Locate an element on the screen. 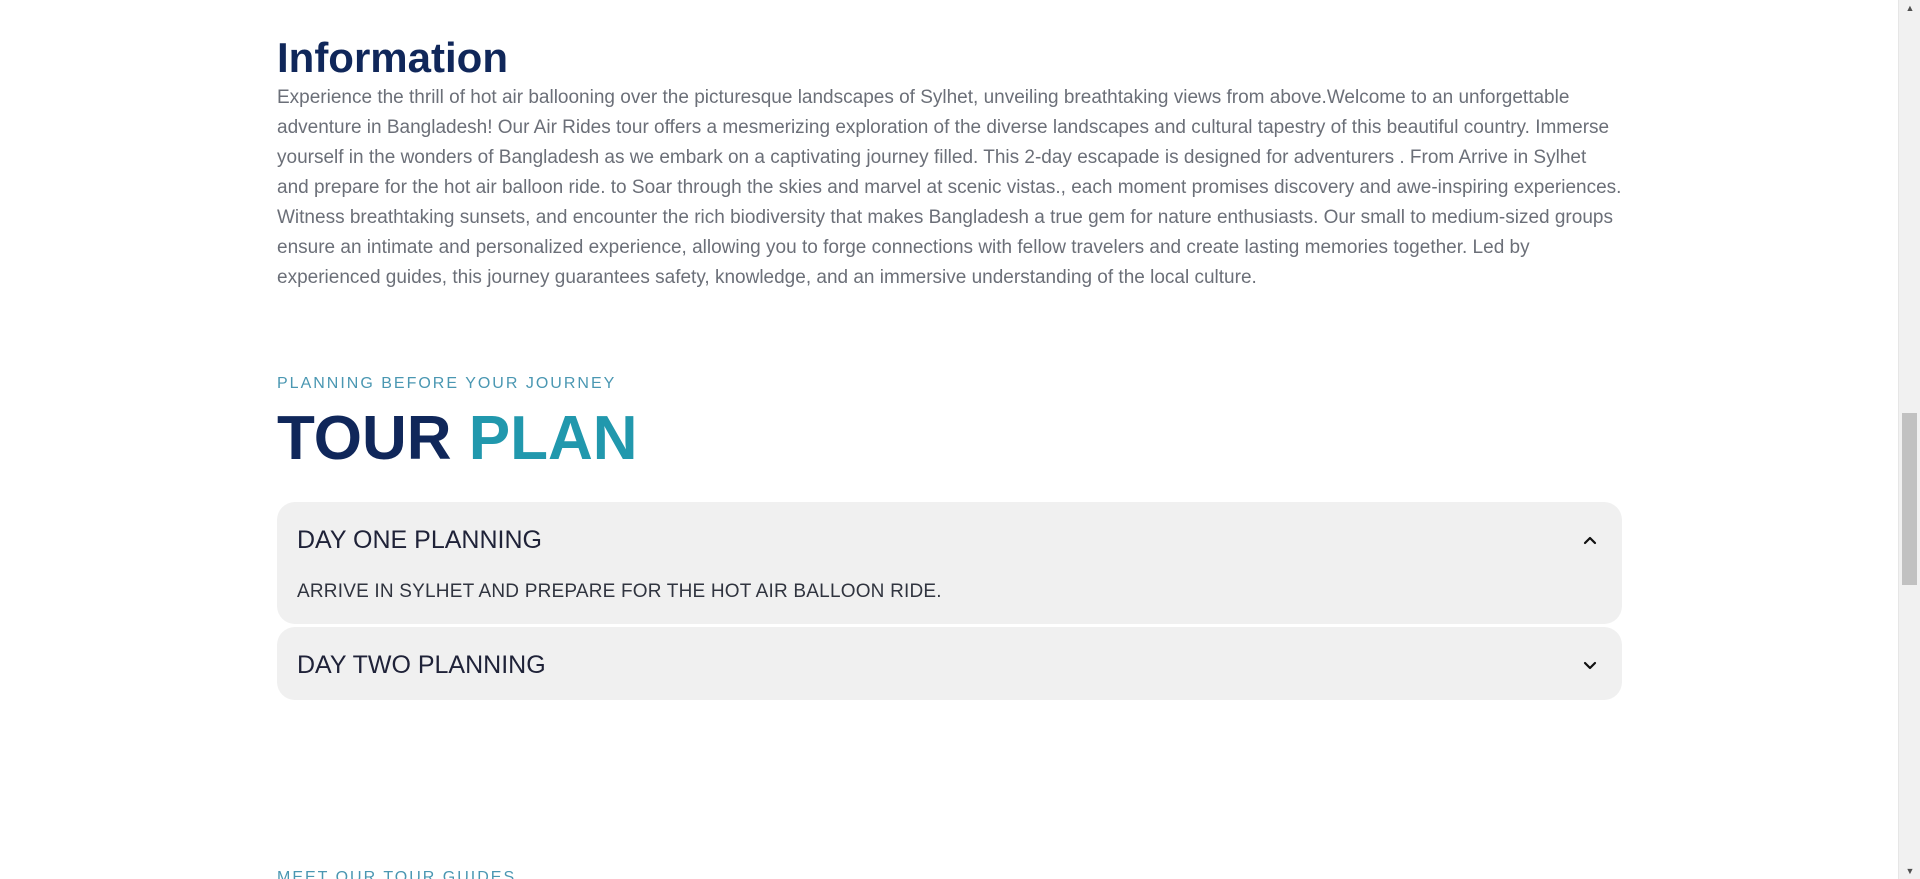  scroll-down-arrow-icon: ▼ is located at coordinates (1909, 871).